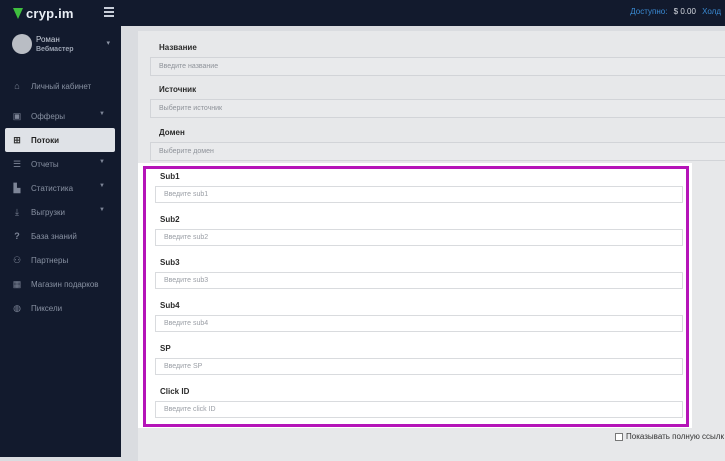 This screenshot has width=725, height=461. I want to click on sidebar-item-statistics: ▙ Статистика ▼, so click(60, 188).